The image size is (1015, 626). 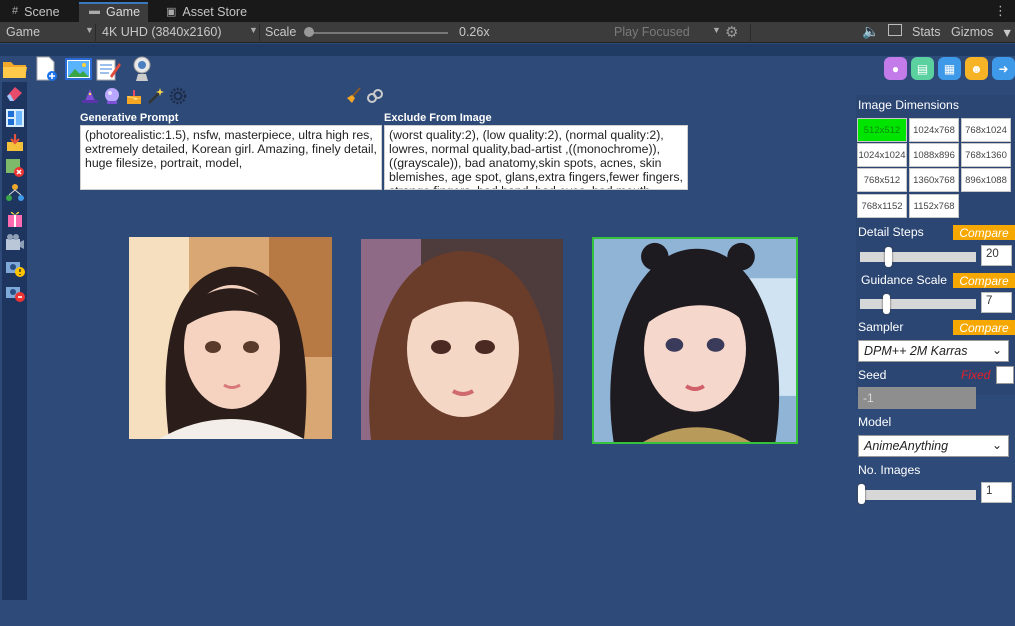 What do you see at coordinates (986, 130) in the screenshot?
I see `dimension-option: 768x1024` at bounding box center [986, 130].